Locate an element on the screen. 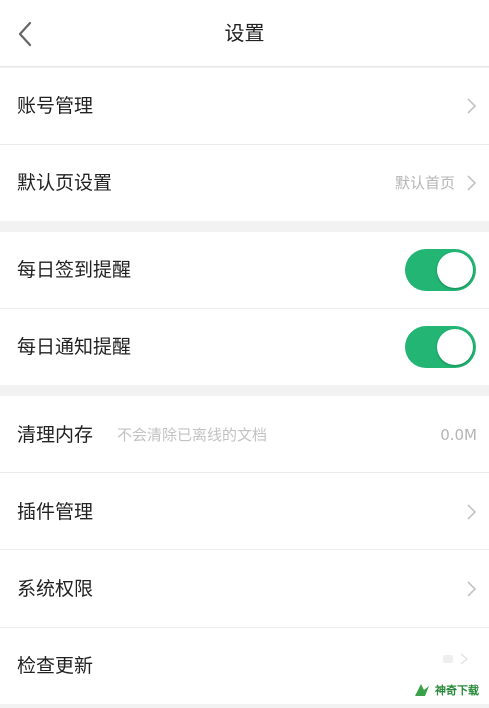  watermark: 神奇下载 is located at coordinates (446, 690).